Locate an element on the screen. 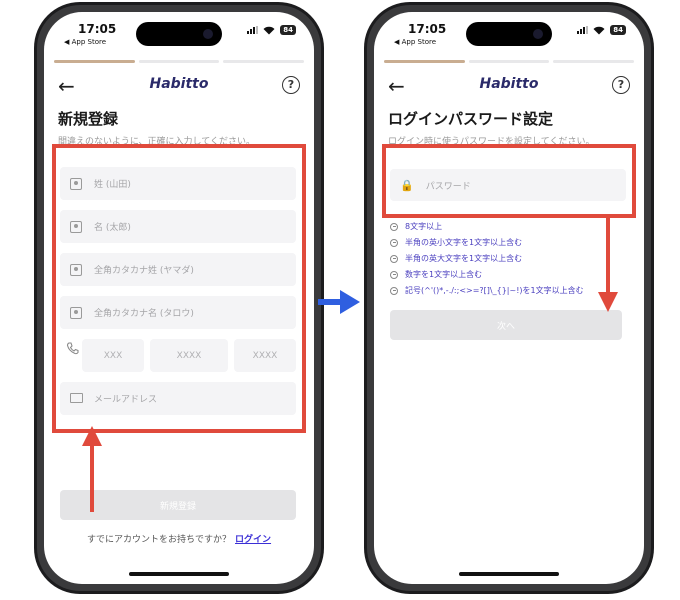  rule-item: 記号(^'()*,-./:;<>=?[]\_{}|~!)を1文字以上含む is located at coordinates (487, 290).